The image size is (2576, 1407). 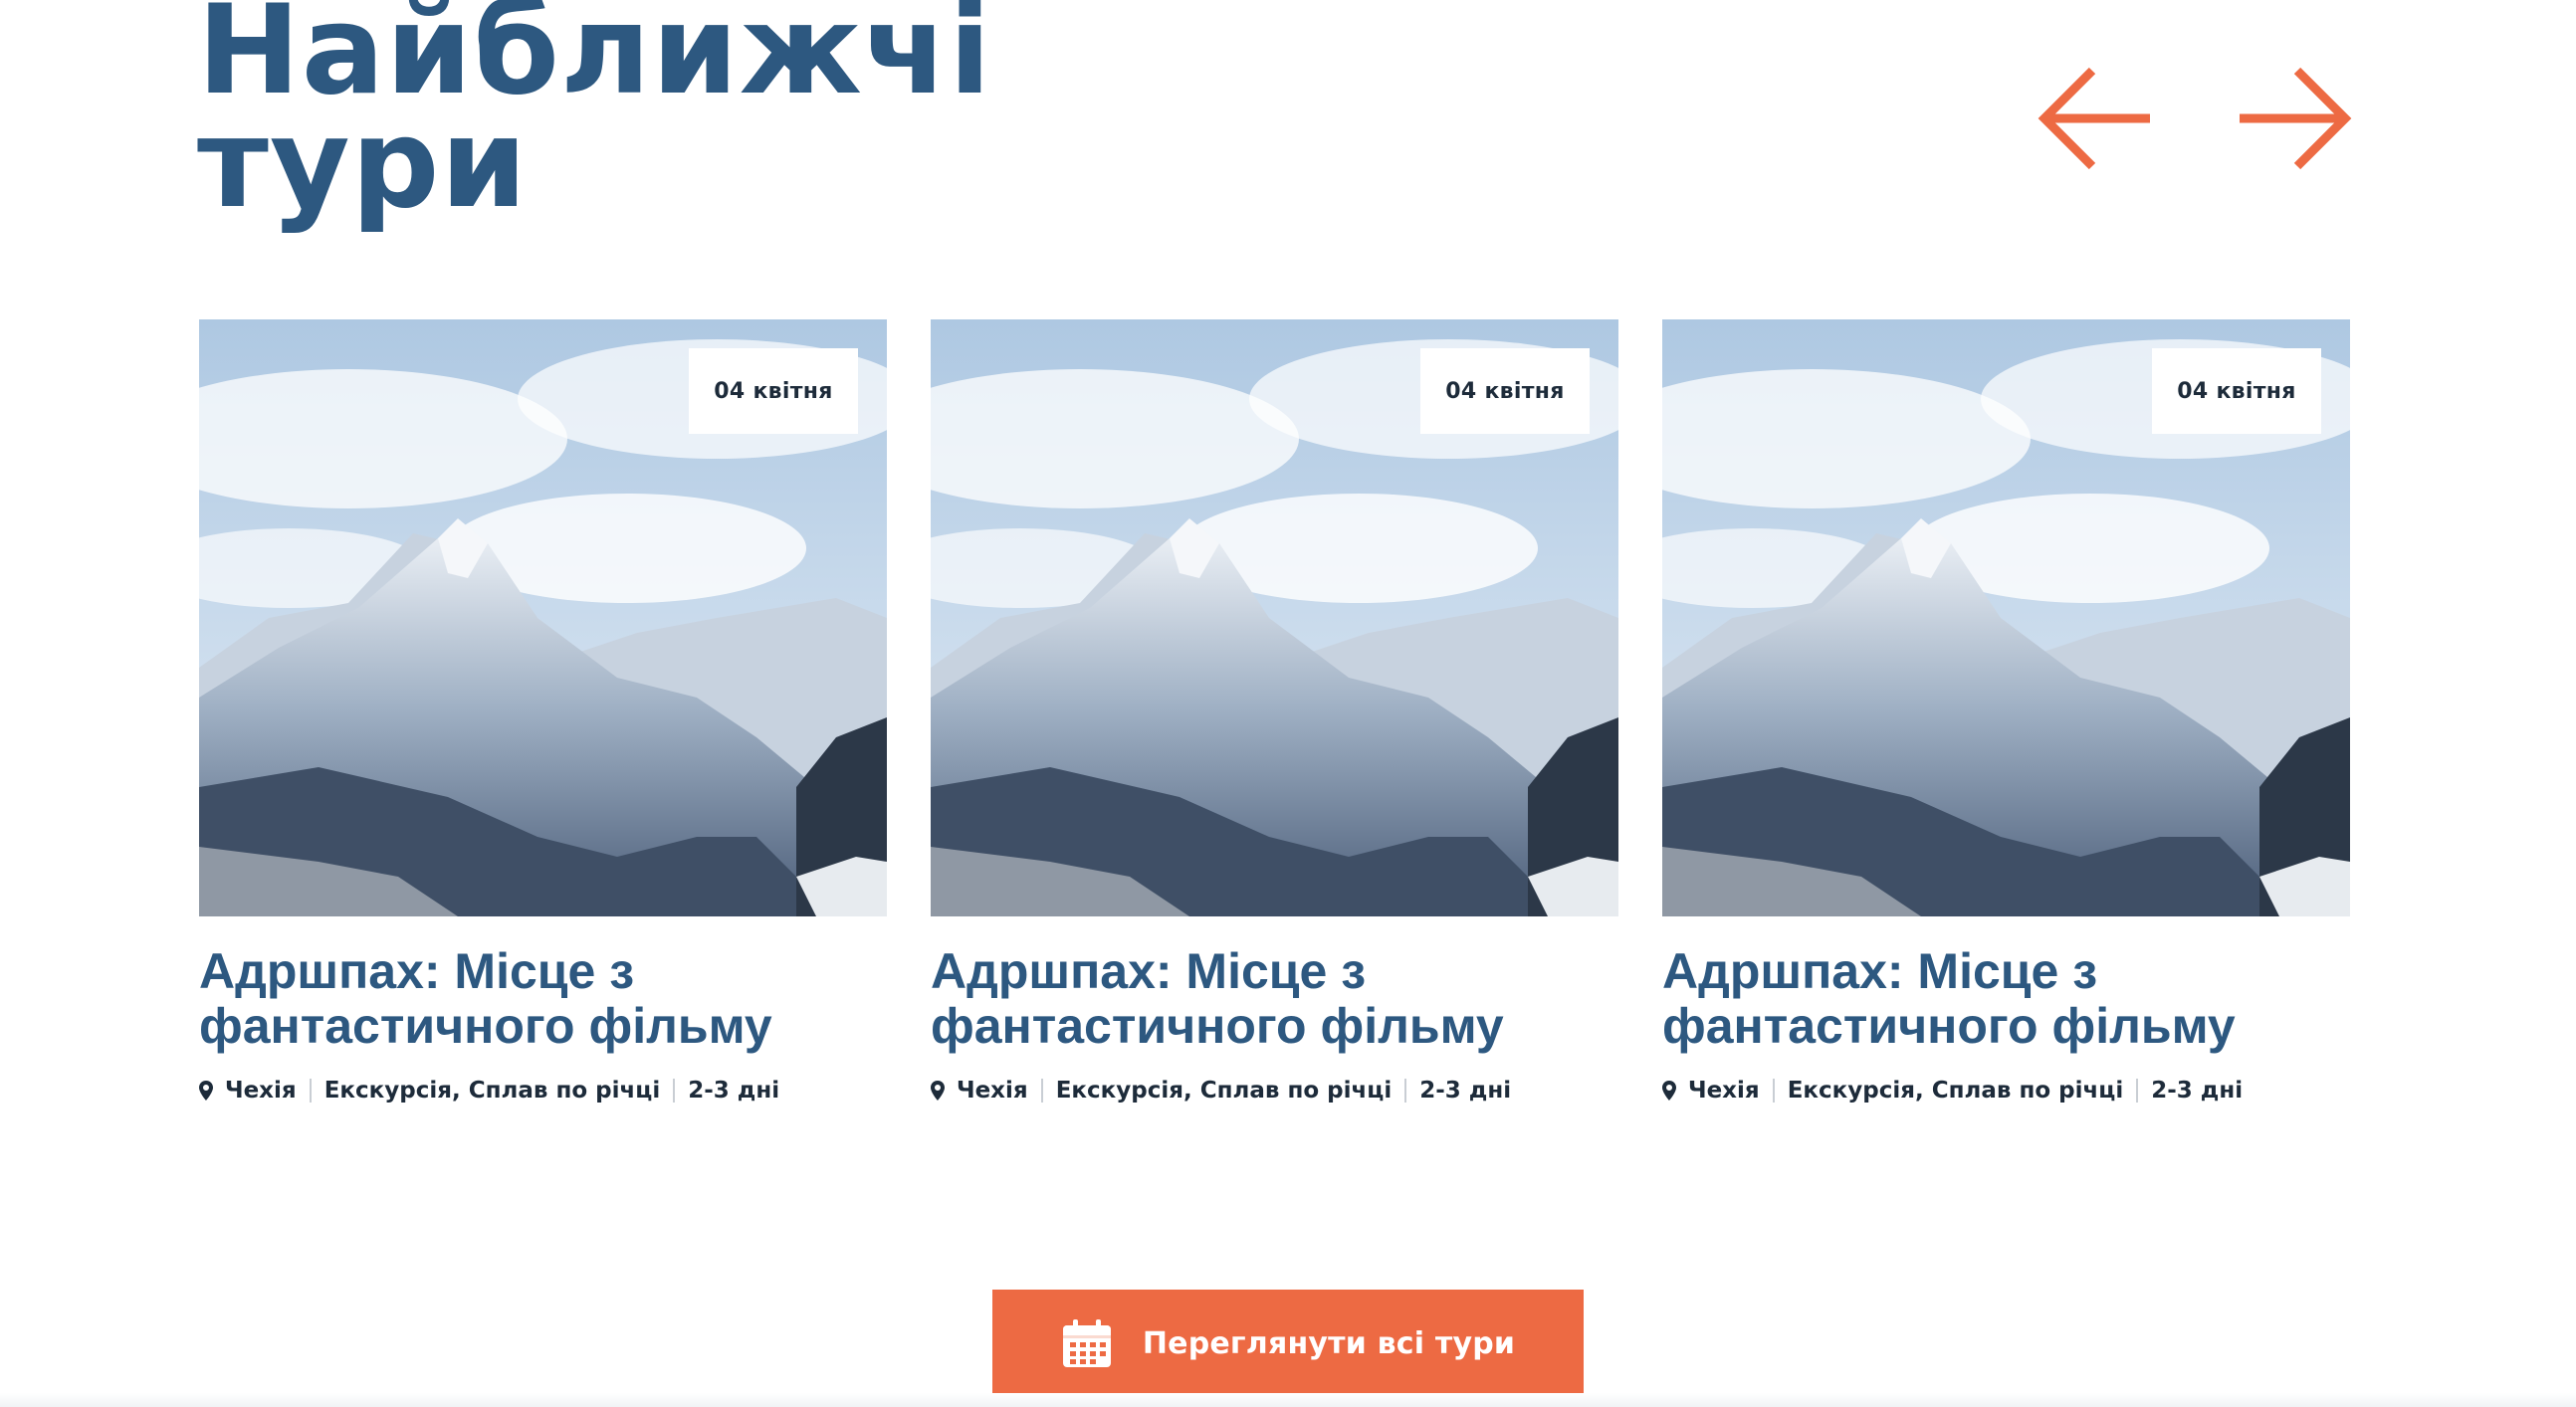 What do you see at coordinates (363, 164) in the screenshot?
I see `section-title-line-2: тури` at bounding box center [363, 164].